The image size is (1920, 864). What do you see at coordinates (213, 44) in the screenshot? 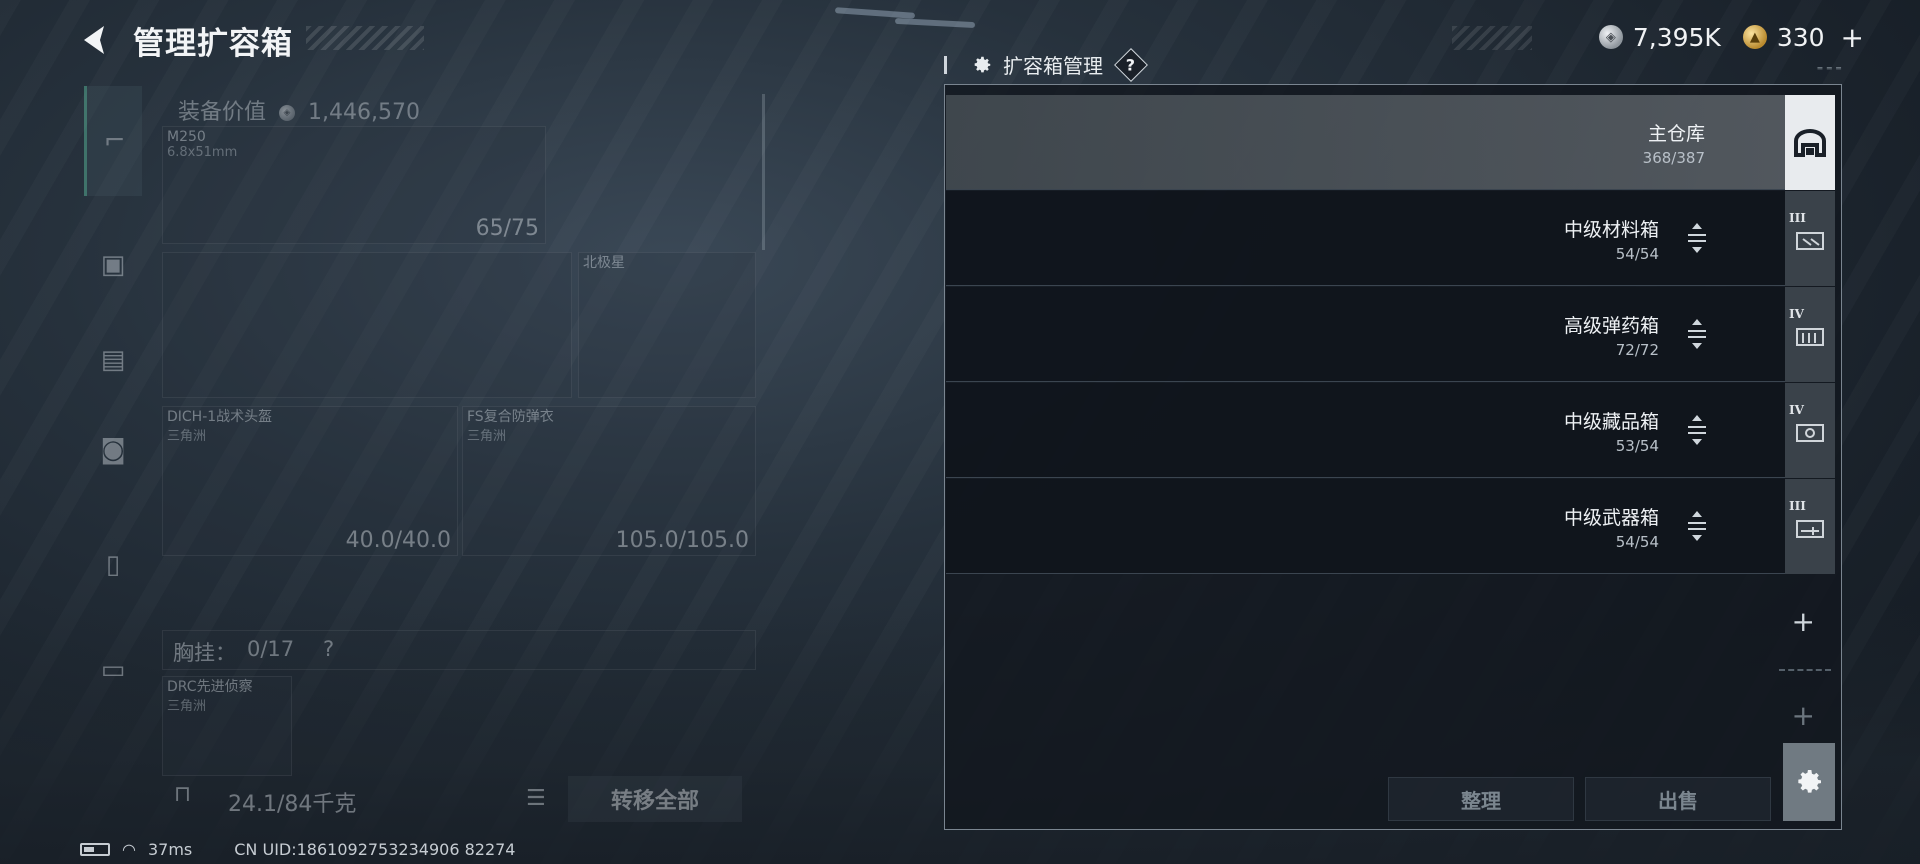
I see `page-title: 管理扩容箱` at bounding box center [213, 44].